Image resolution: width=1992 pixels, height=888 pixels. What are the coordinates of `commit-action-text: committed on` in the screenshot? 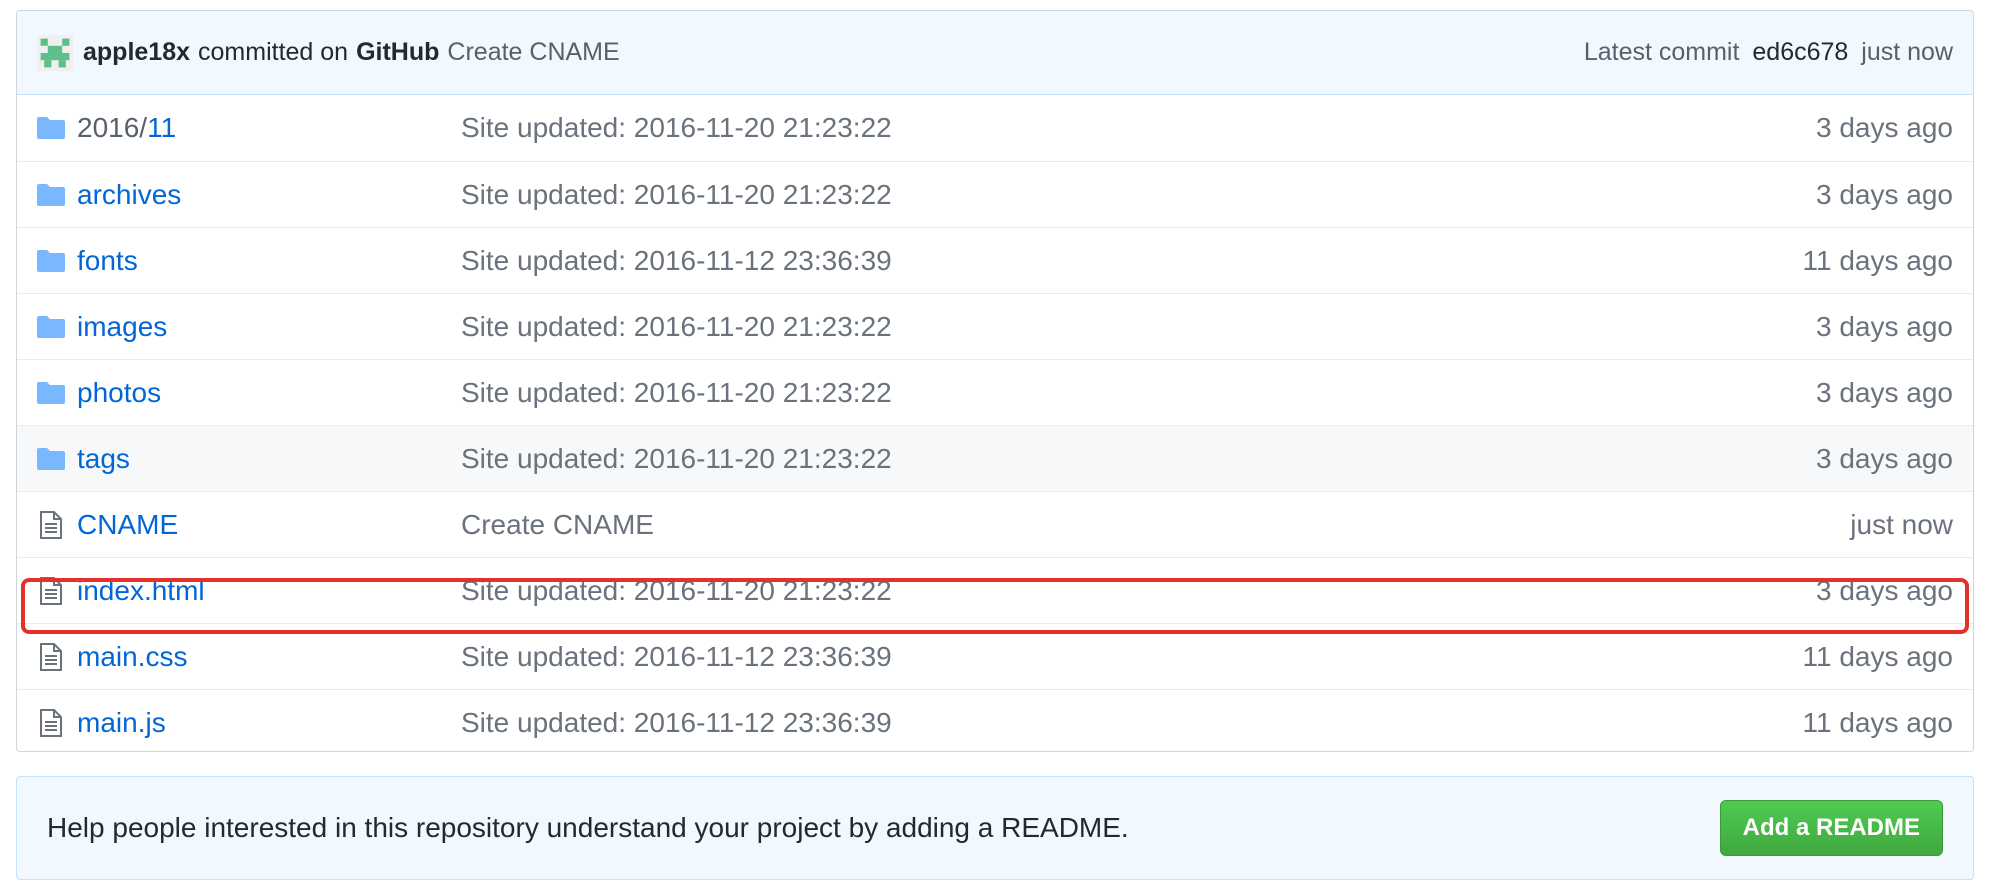 It's located at (273, 52).